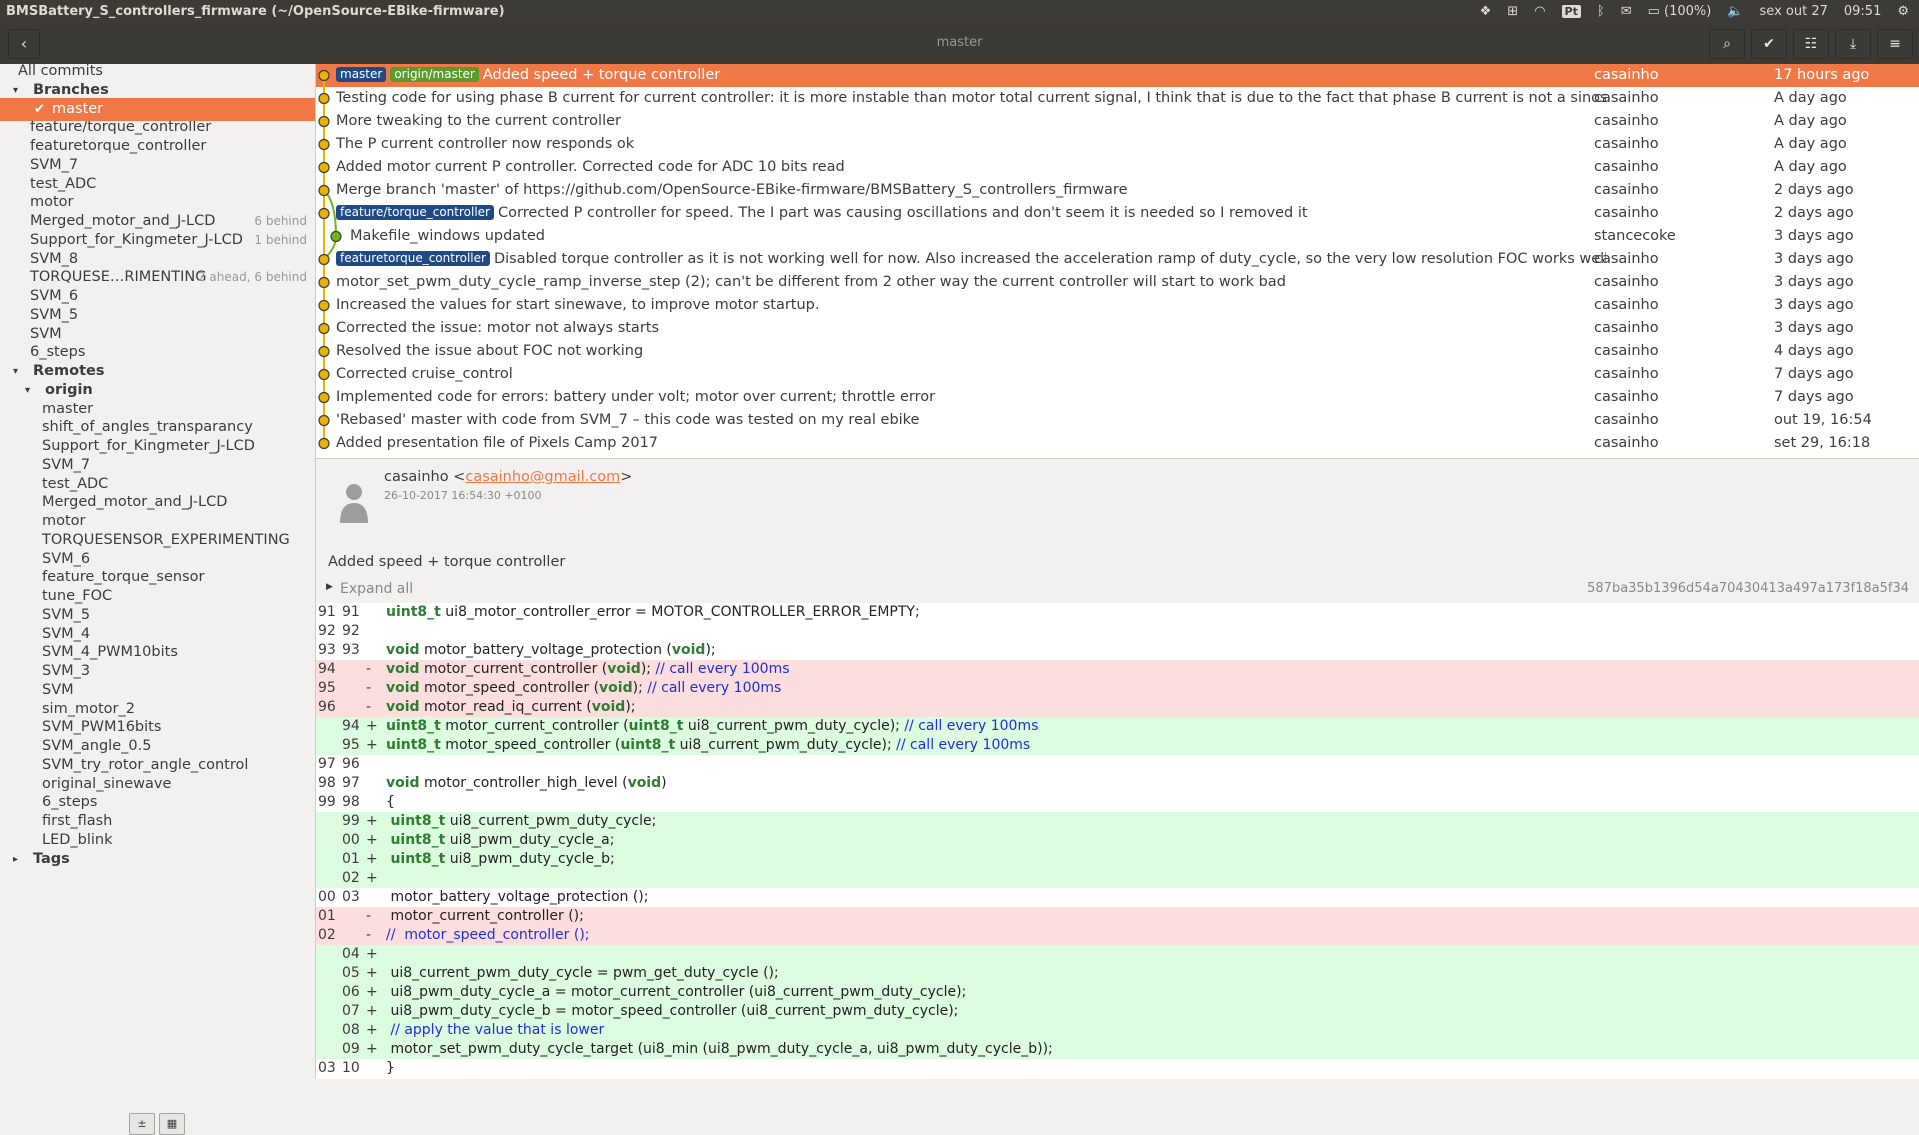  I want to click on diff-line: 99 + uint8_t ui8_current_pwm_duty_cycle;, so click(1117, 821).